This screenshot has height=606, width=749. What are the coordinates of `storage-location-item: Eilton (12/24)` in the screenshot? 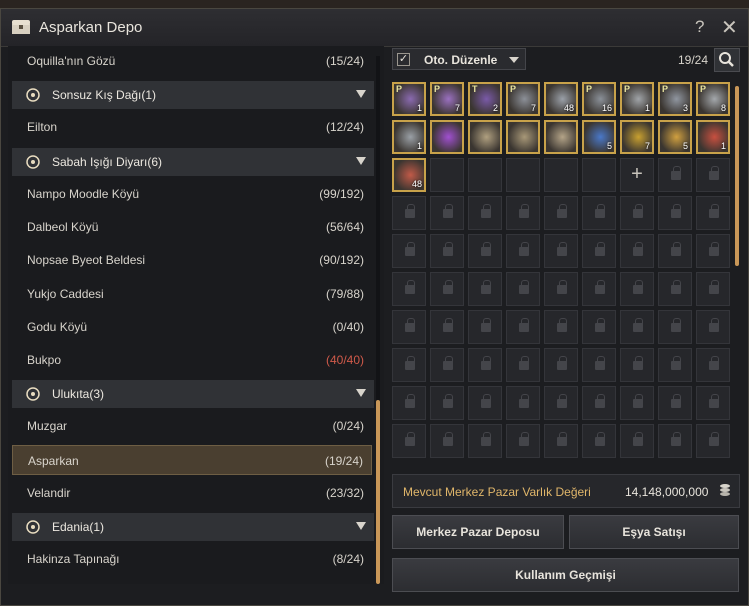 It's located at (192, 127).